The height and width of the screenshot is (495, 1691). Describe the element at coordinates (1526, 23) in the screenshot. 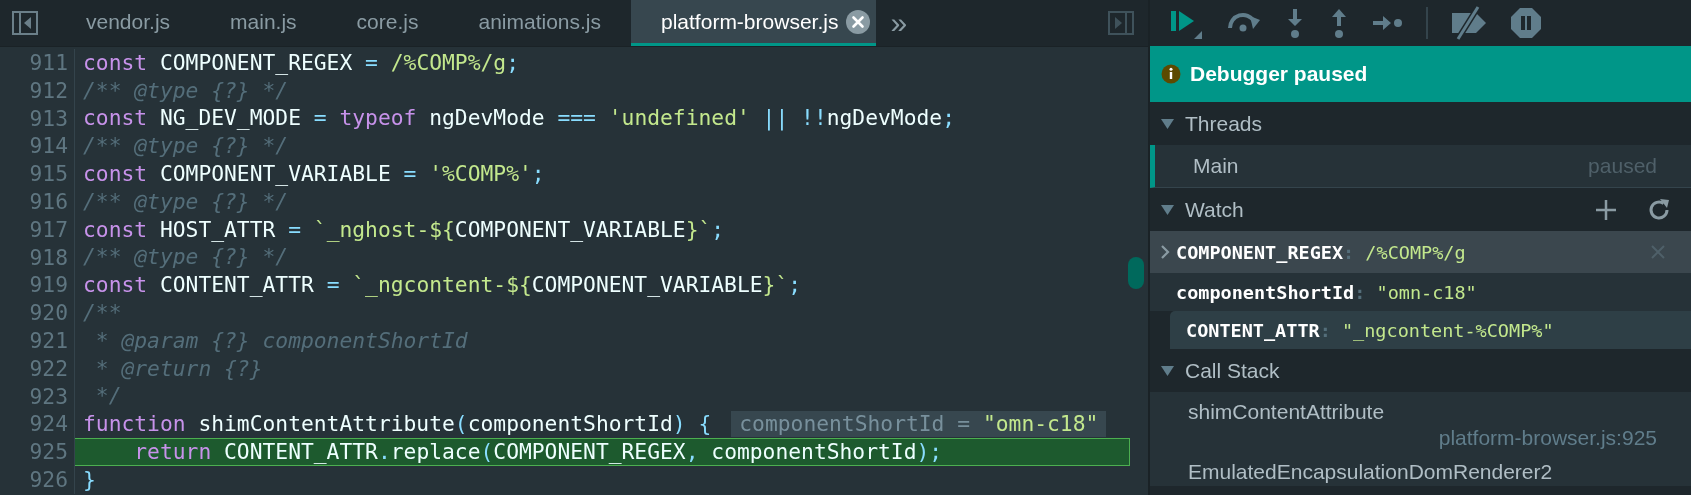

I see `pause-on-exceptions-icon` at that location.